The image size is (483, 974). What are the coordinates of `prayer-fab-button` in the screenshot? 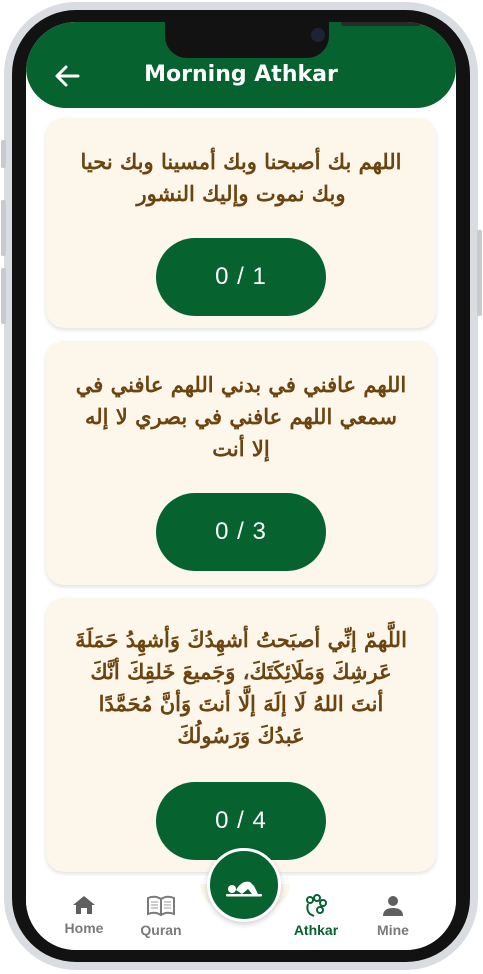 It's located at (244, 885).